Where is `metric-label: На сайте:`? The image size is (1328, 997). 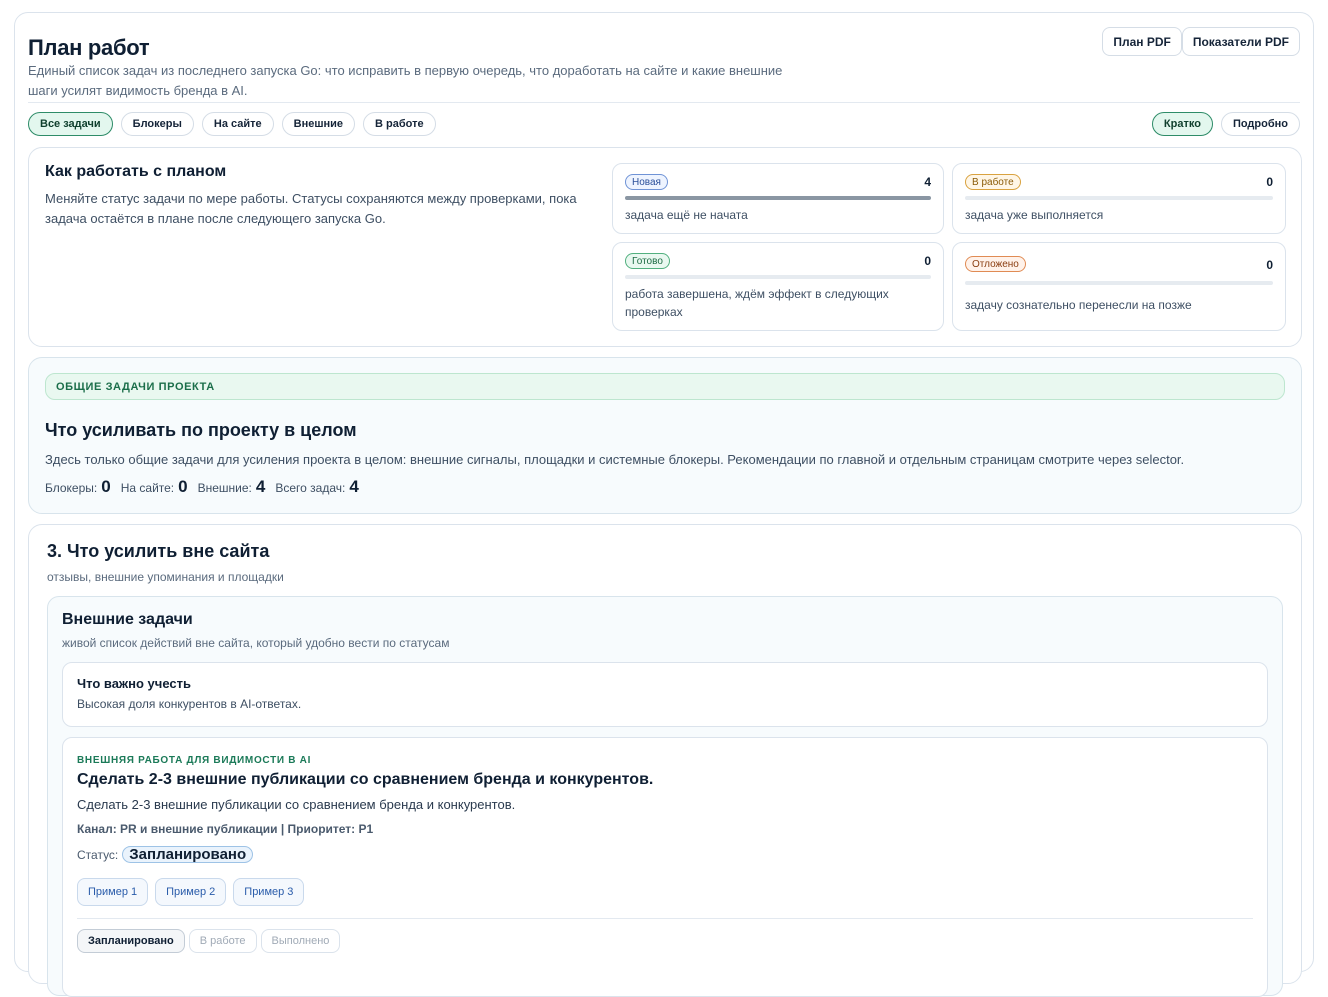
metric-label: На сайте: is located at coordinates (147, 488).